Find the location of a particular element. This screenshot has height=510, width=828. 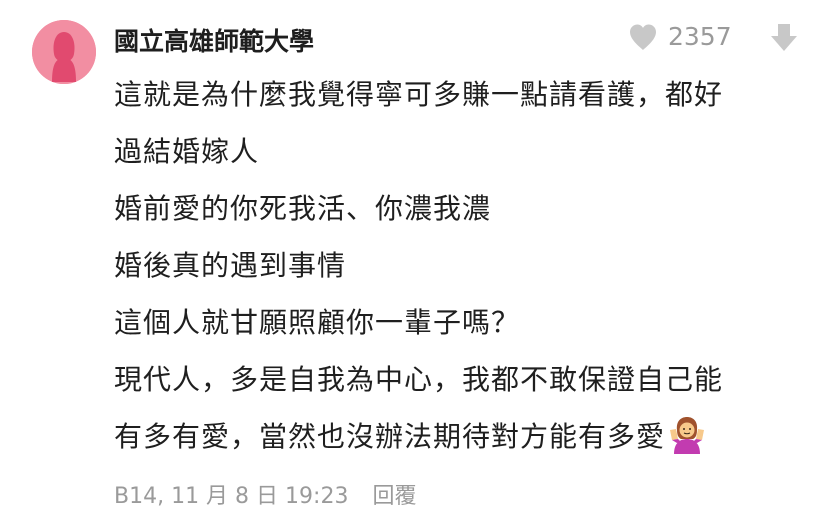

like-count: 2357 is located at coordinates (700, 36).